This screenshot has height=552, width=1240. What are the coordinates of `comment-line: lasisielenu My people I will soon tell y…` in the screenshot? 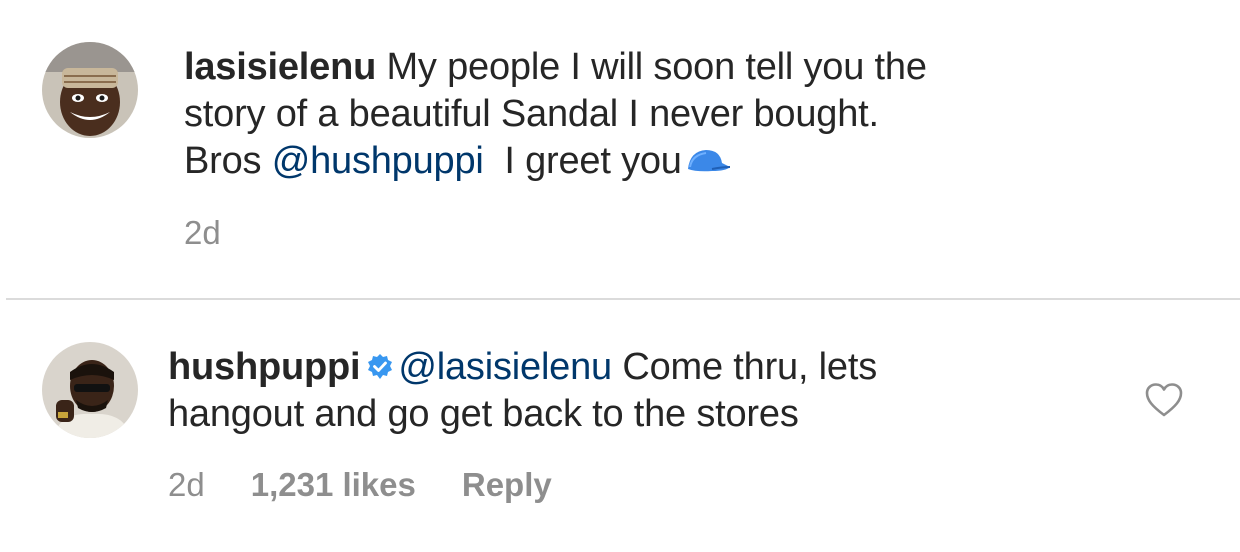 It's located at (634, 67).